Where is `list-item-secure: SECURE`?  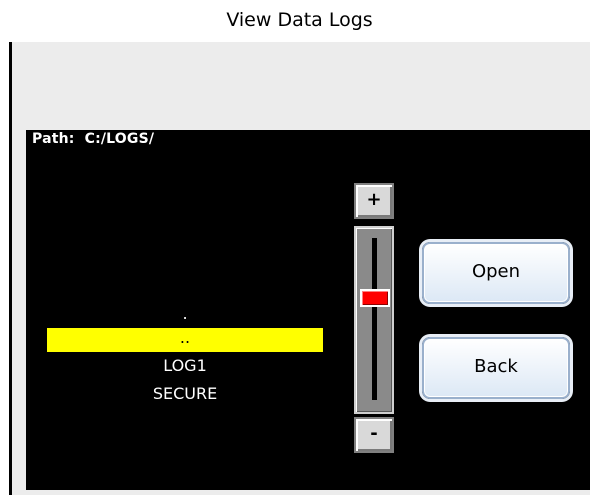
list-item-secure: SECURE is located at coordinates (185, 394).